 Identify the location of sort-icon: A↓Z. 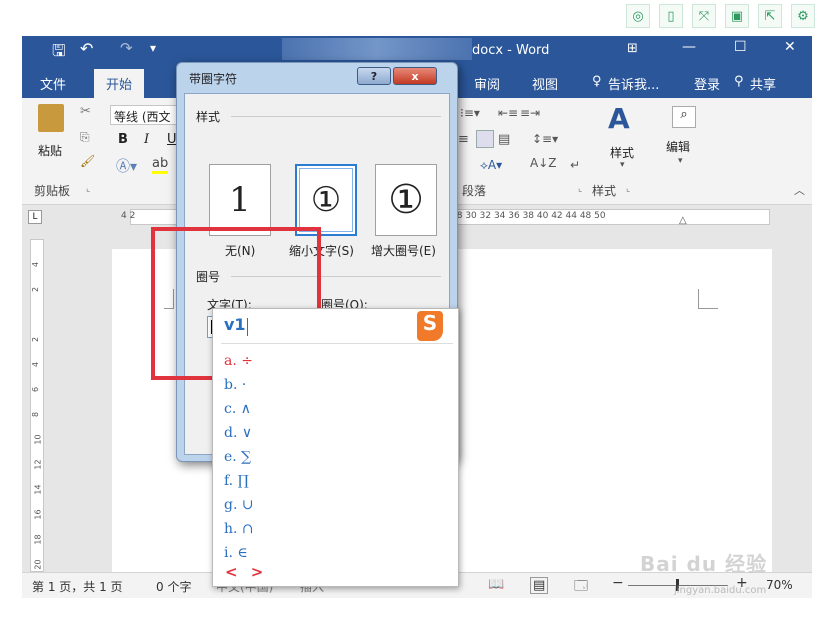
(543, 163).